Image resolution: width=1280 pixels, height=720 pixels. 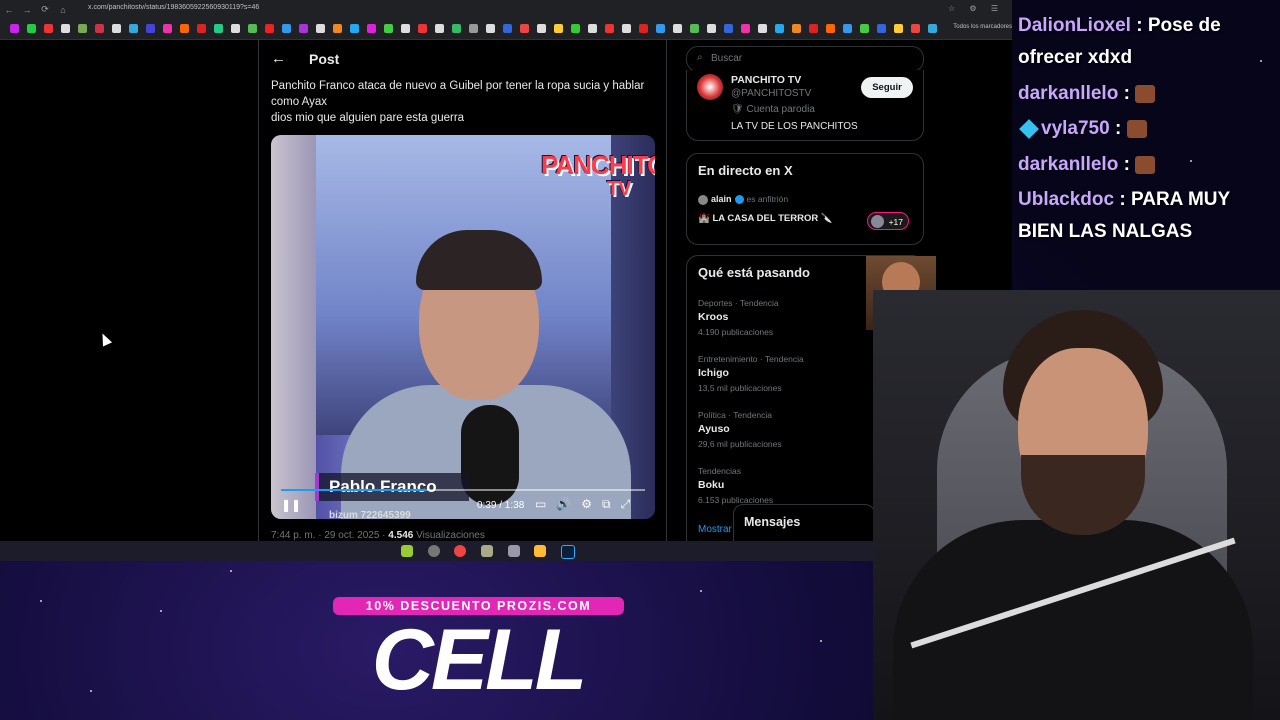 I want to click on space-title: 🏰 LA CASA DEL TERROR 🔪, so click(x=765, y=218).